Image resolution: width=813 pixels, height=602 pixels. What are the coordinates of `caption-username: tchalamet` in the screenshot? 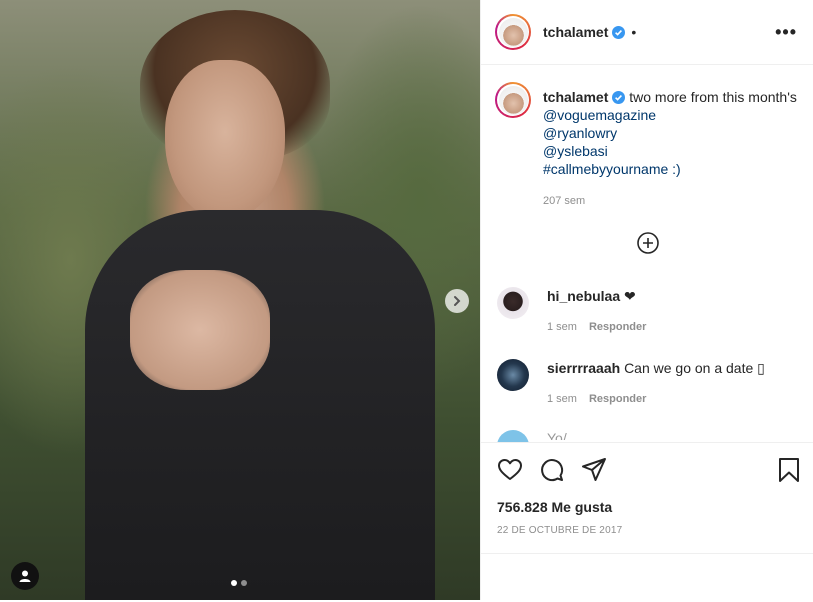 It's located at (575, 97).